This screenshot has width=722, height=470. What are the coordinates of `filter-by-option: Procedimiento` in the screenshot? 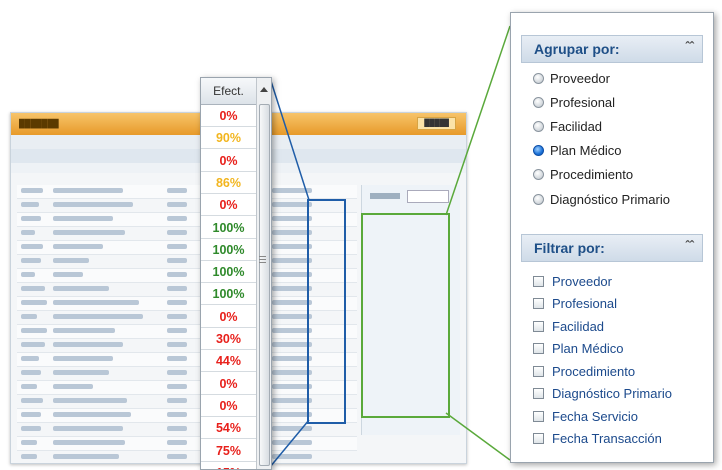 It's located at (584, 371).